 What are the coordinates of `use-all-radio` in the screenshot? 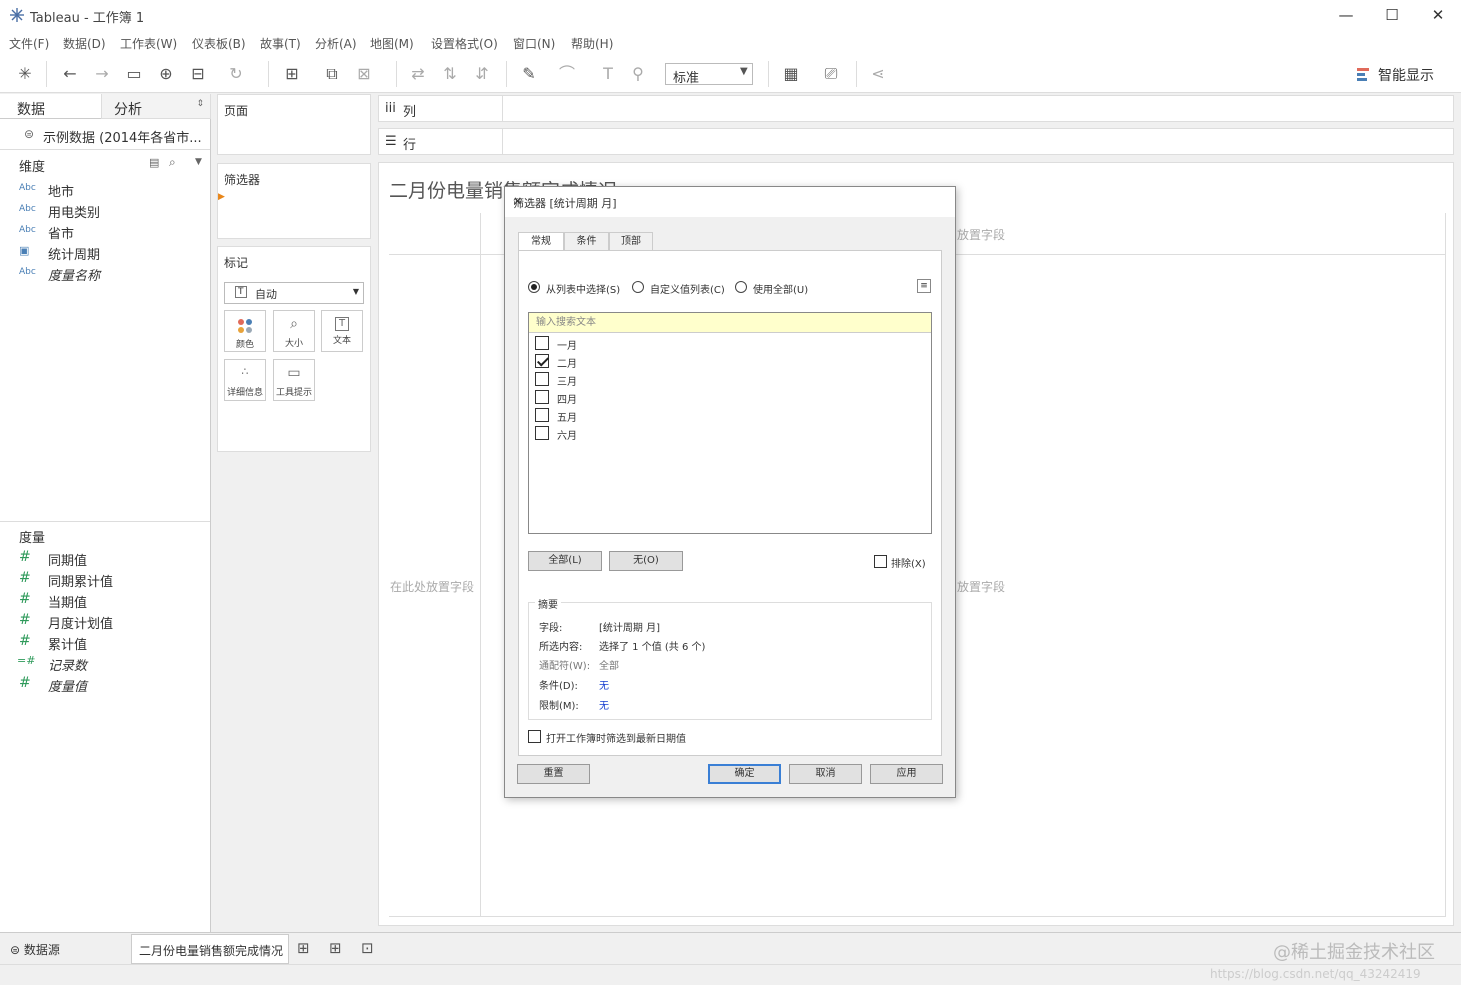 It's located at (741, 287).